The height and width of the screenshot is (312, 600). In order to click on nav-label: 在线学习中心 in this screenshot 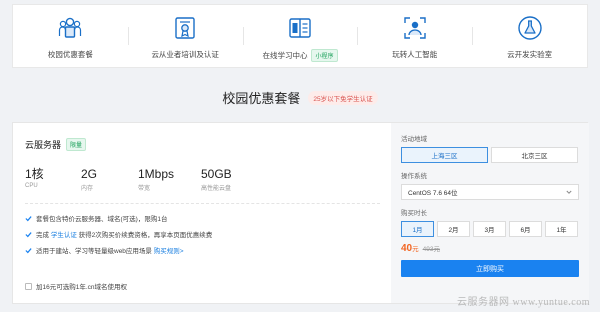, I will do `click(285, 55)`.